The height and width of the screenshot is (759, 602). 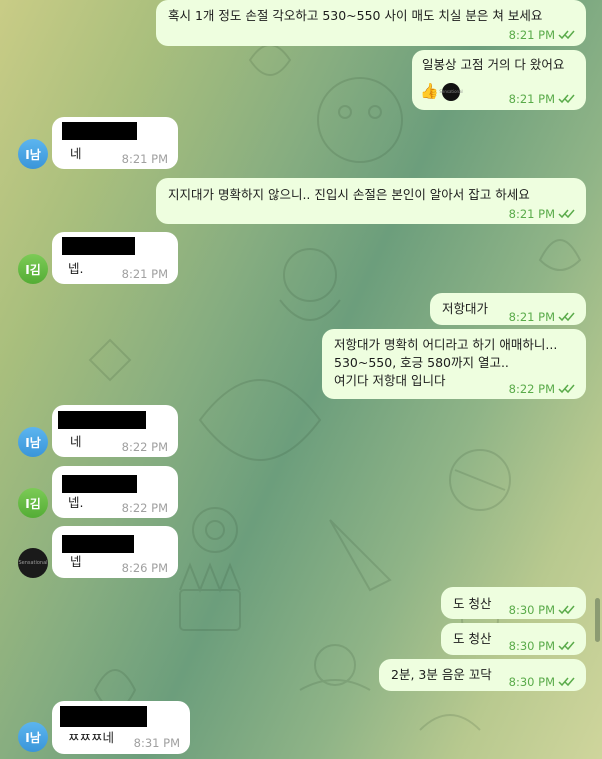 I want to click on message-text: 일봉상 고점 거의 다 왔어요, so click(x=493, y=64).